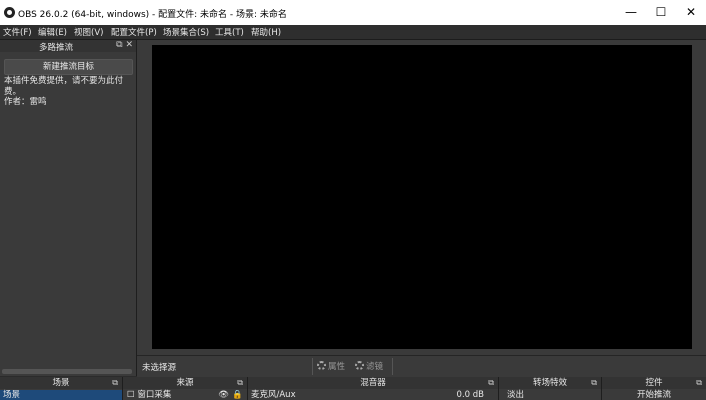  What do you see at coordinates (549, 383) in the screenshot?
I see `transitions-title: 转场特效` at bounding box center [549, 383].